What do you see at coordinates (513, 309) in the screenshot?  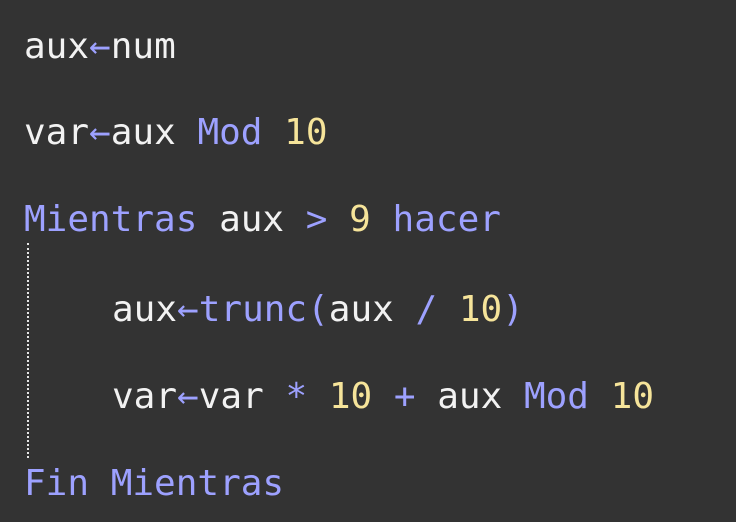 I see `paren-close: )` at bounding box center [513, 309].